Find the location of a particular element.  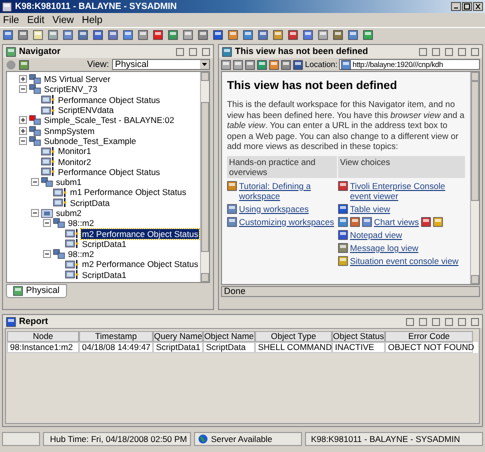

tree-item: subm2 is located at coordinates (69, 213).